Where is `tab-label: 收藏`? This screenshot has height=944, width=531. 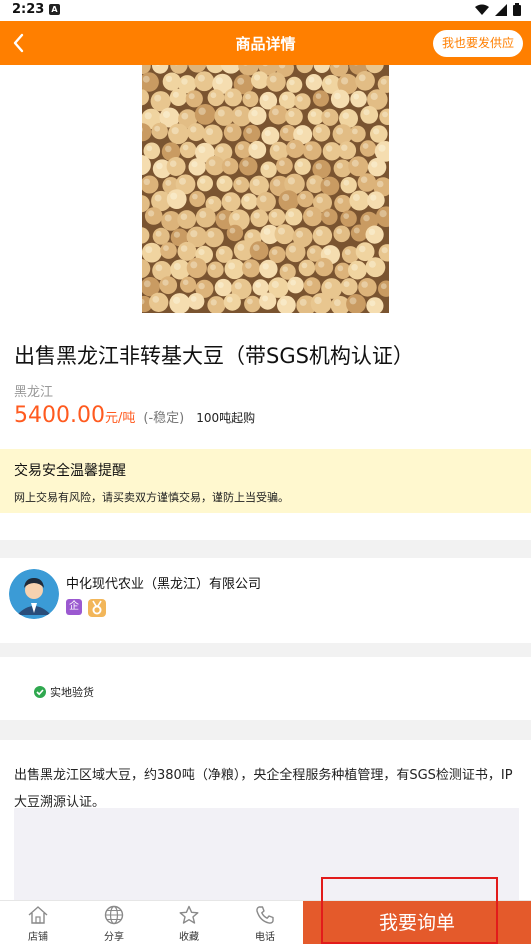 tab-label: 收藏 is located at coordinates (189, 937).